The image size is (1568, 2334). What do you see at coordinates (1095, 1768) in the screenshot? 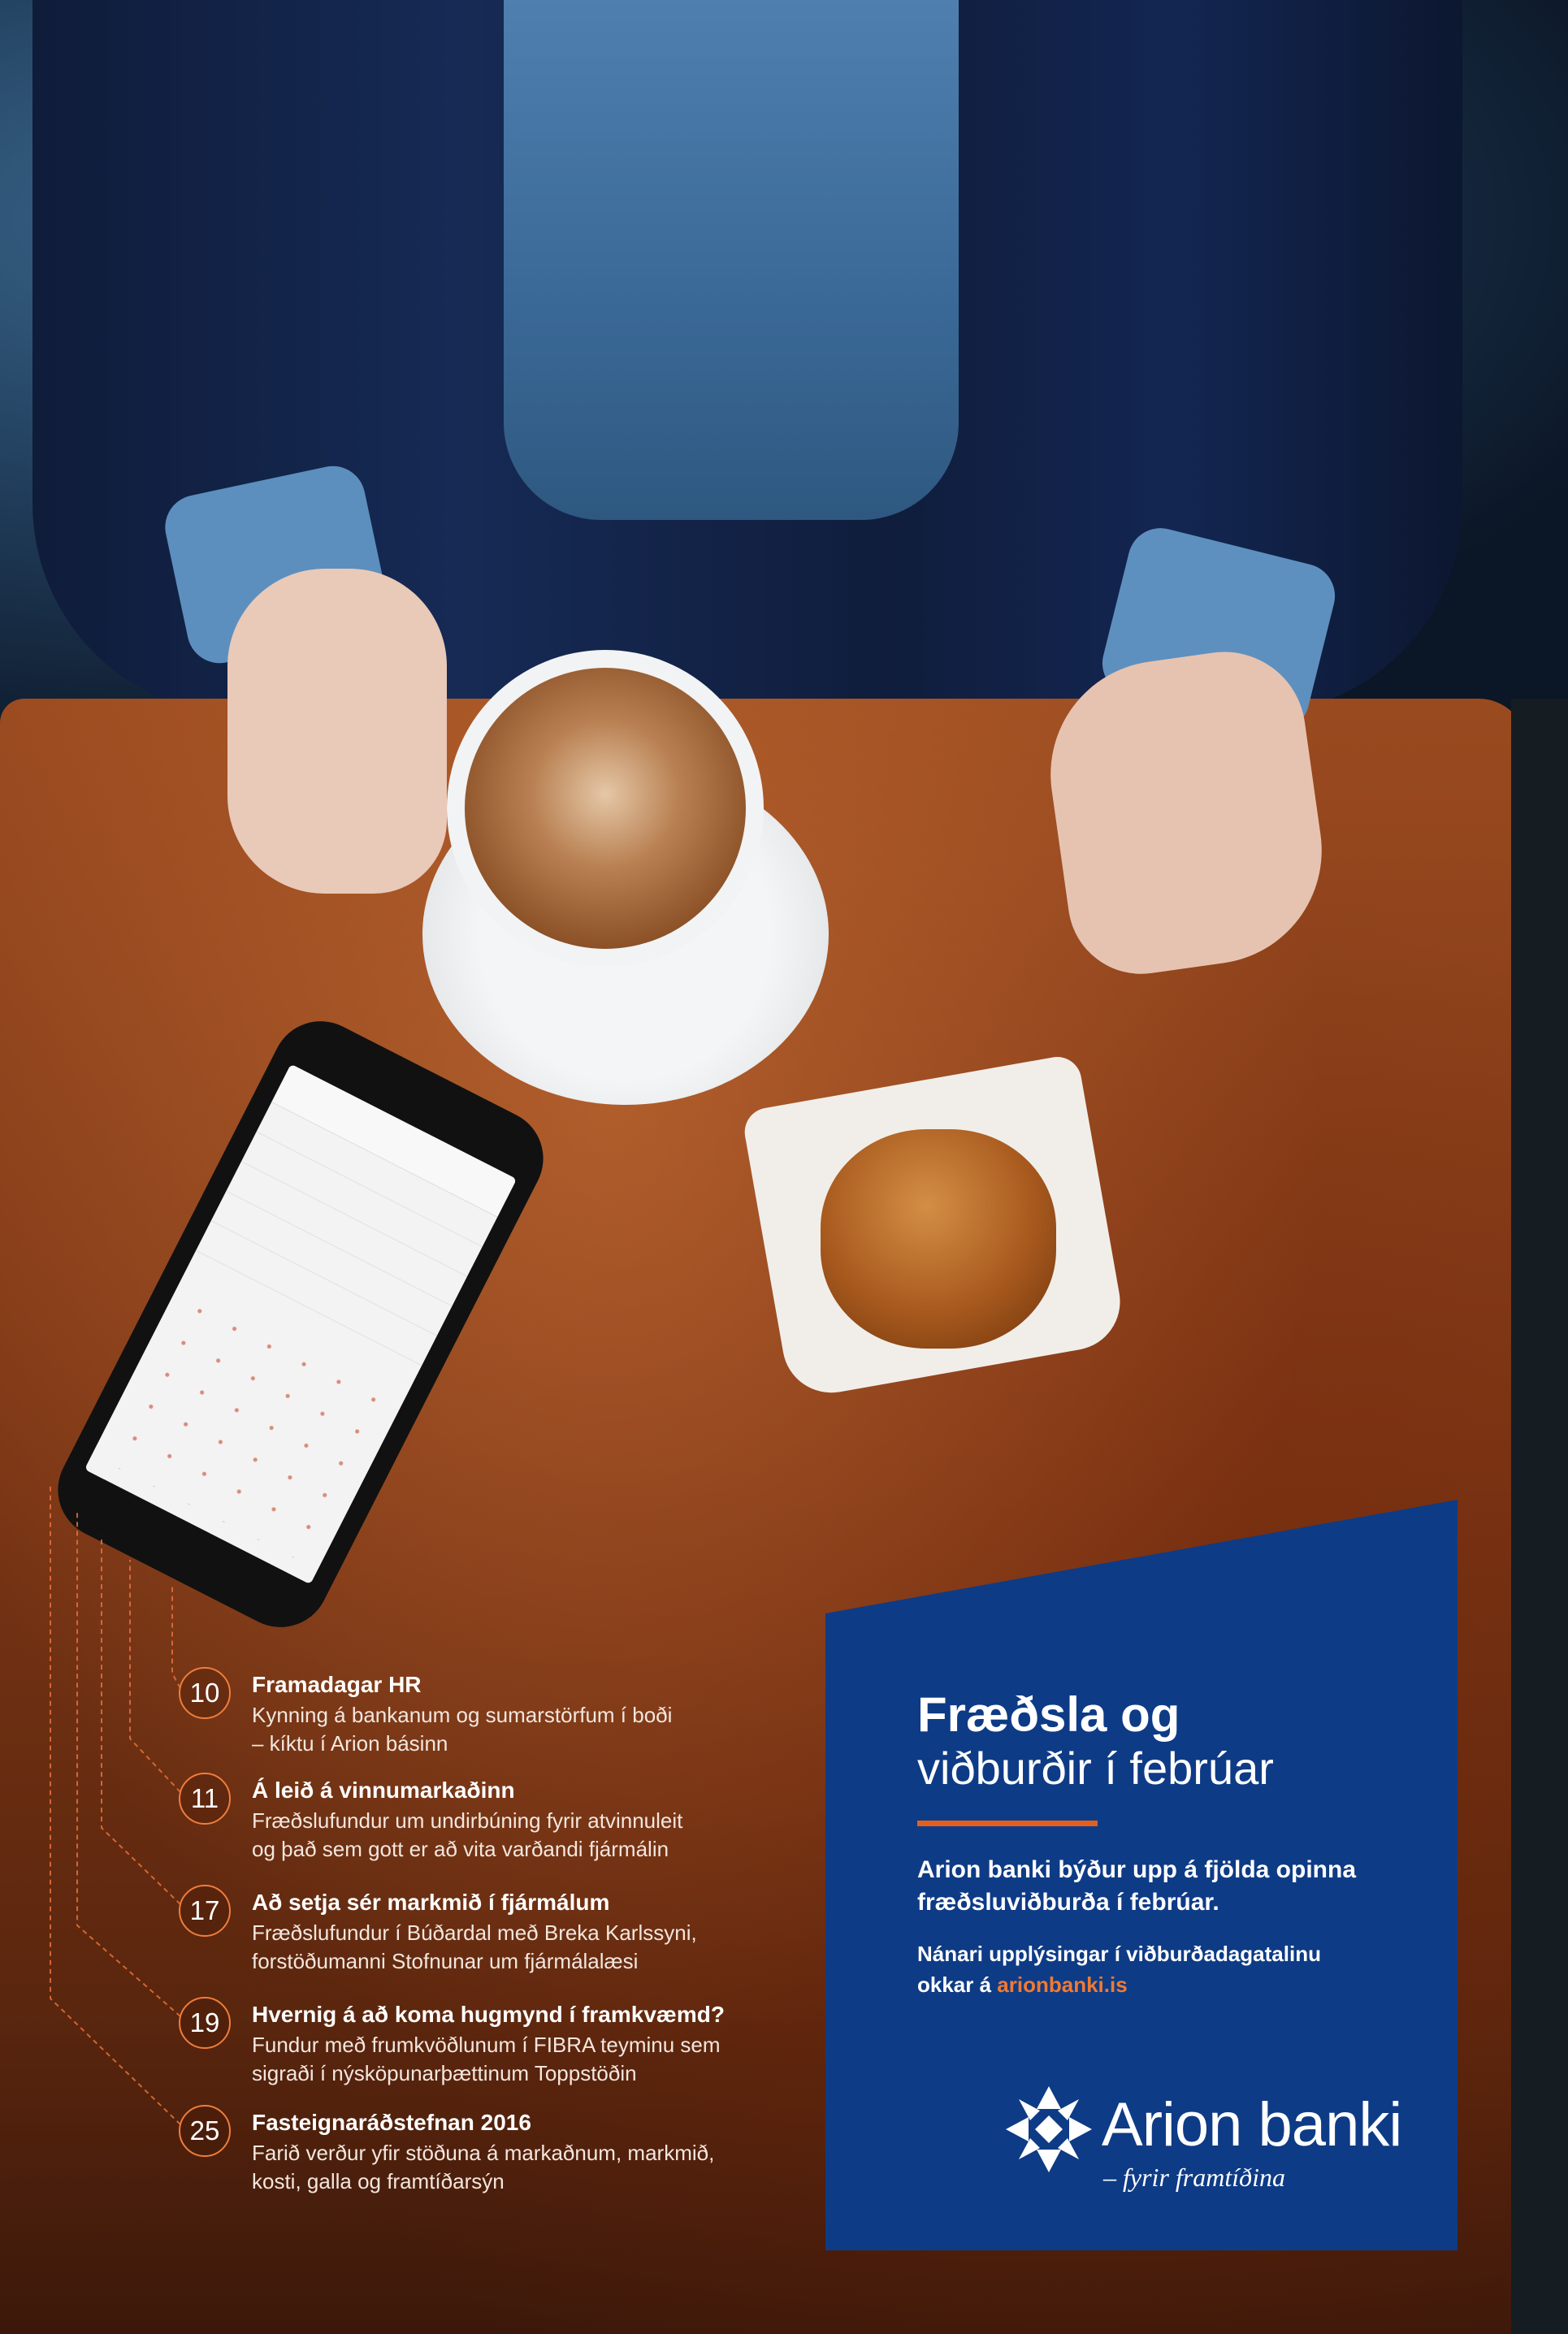
I see `panel-subtitle: viðburðir í febrúar` at bounding box center [1095, 1768].